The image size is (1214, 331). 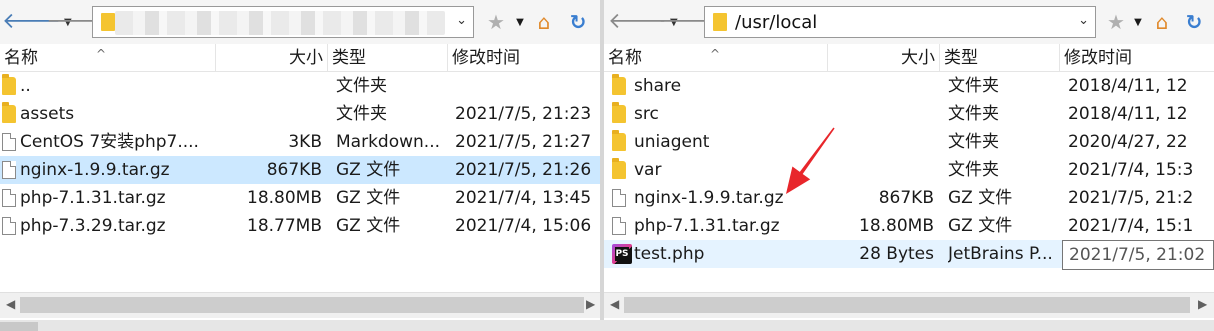 I want to click on file-row: src 文件夹 2018/4/11, 12, so click(x=909, y=114).